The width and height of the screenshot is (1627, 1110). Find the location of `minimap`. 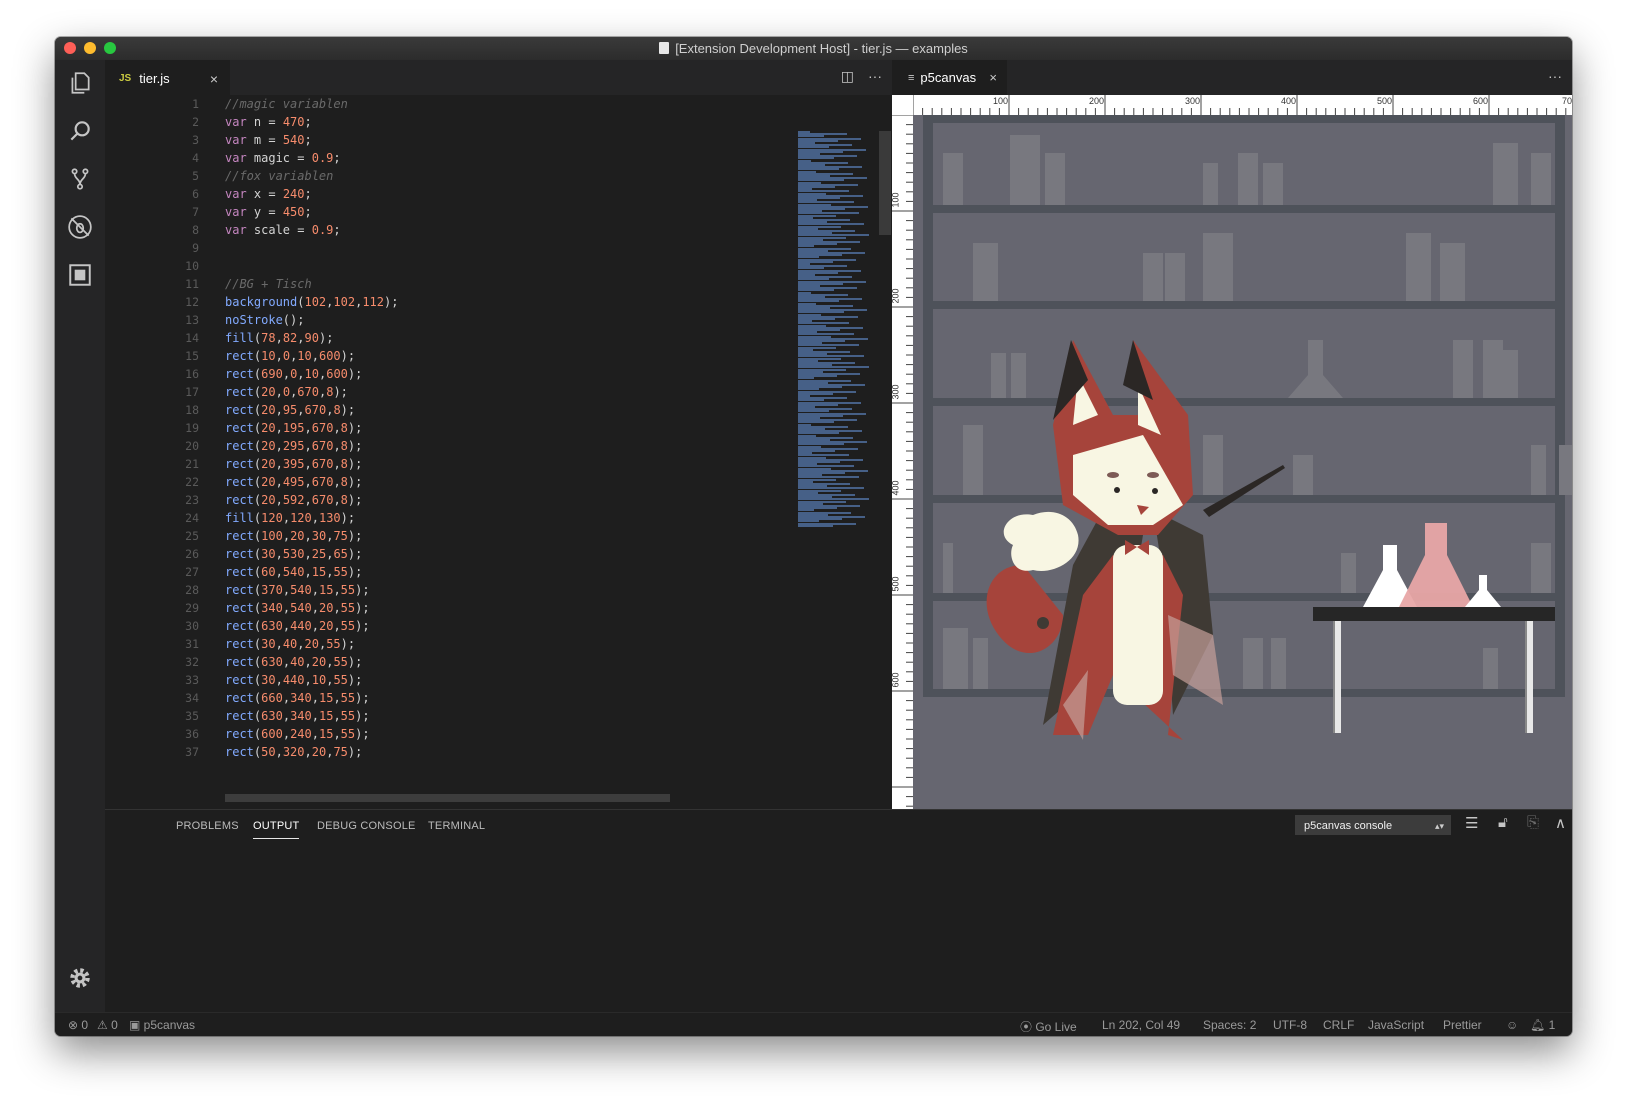

minimap is located at coordinates (838, 336).